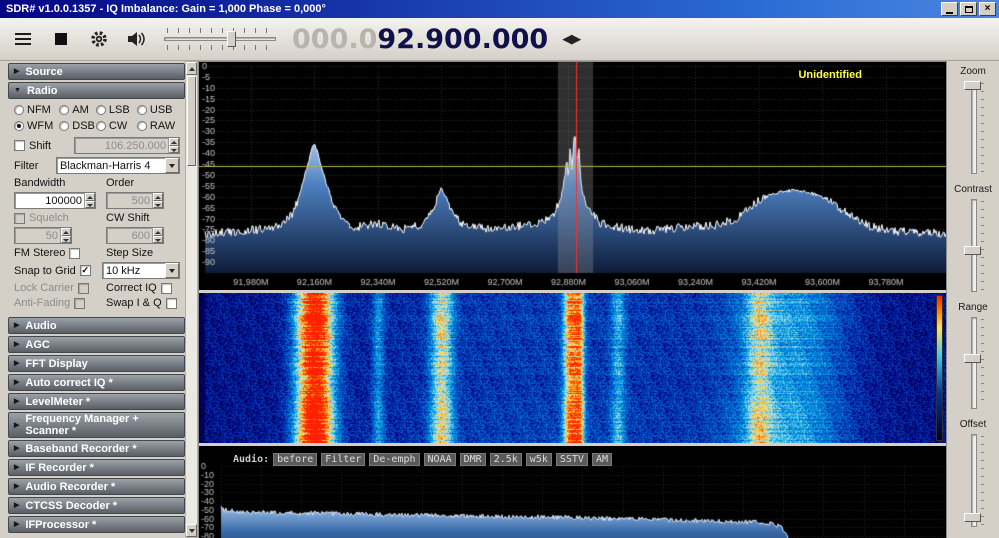  I want to click on badge-w5k: w5k, so click(538, 459).